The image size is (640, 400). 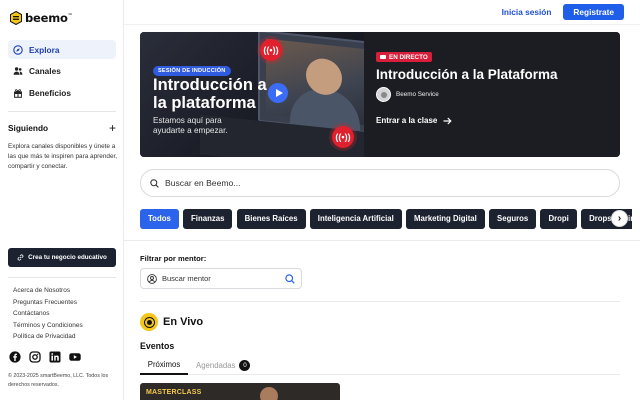 I want to click on nav-item-beneficios: Beneficios, so click(x=62, y=92).